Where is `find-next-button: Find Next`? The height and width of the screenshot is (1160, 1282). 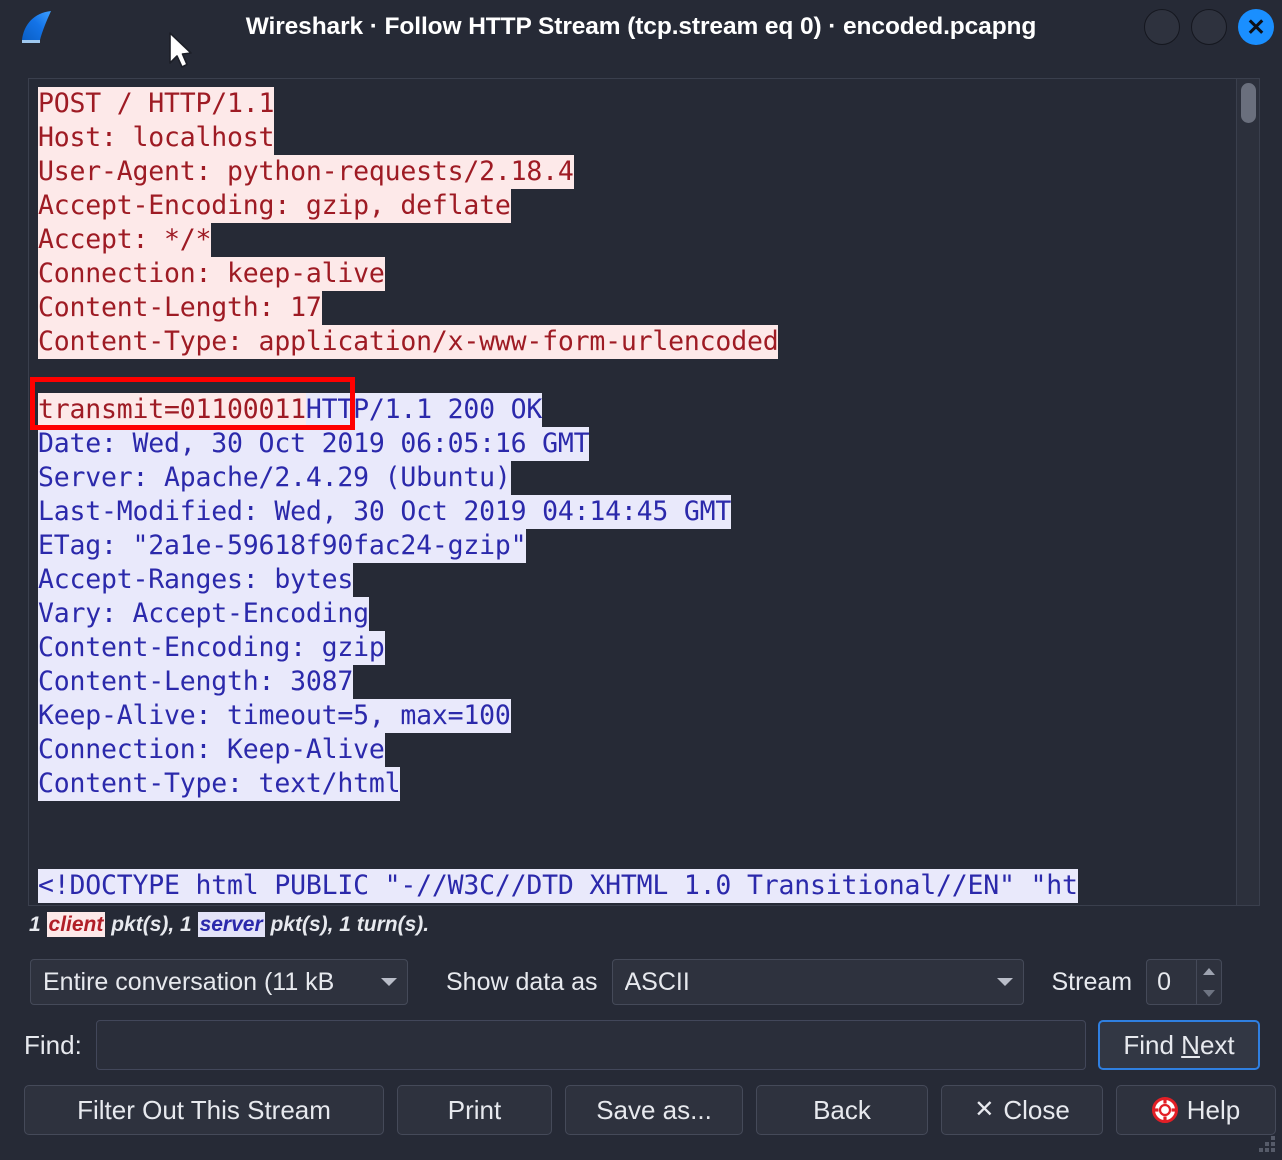 find-next-button: Find Next is located at coordinates (1179, 1045).